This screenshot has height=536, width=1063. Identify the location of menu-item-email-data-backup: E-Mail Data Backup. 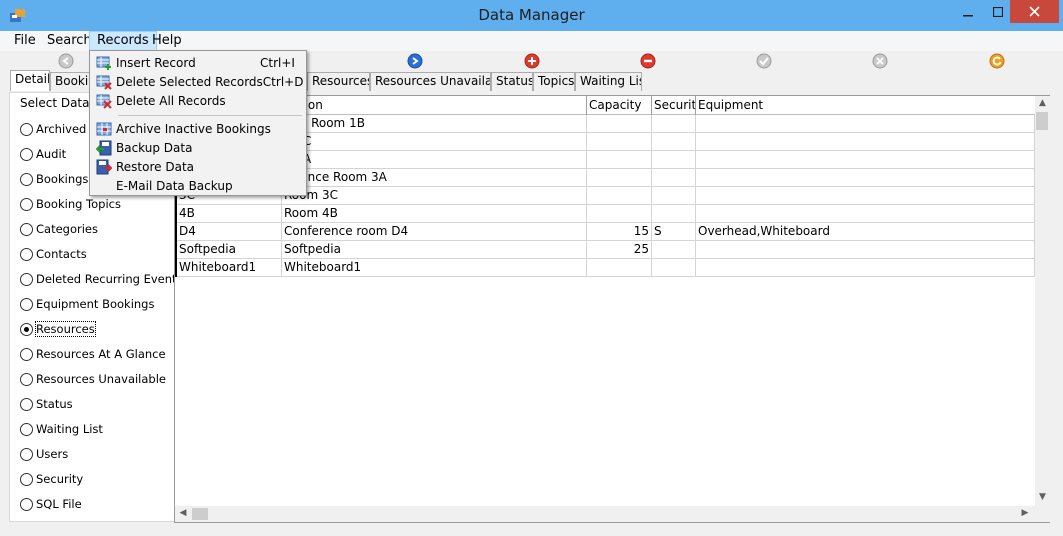
(198, 185).